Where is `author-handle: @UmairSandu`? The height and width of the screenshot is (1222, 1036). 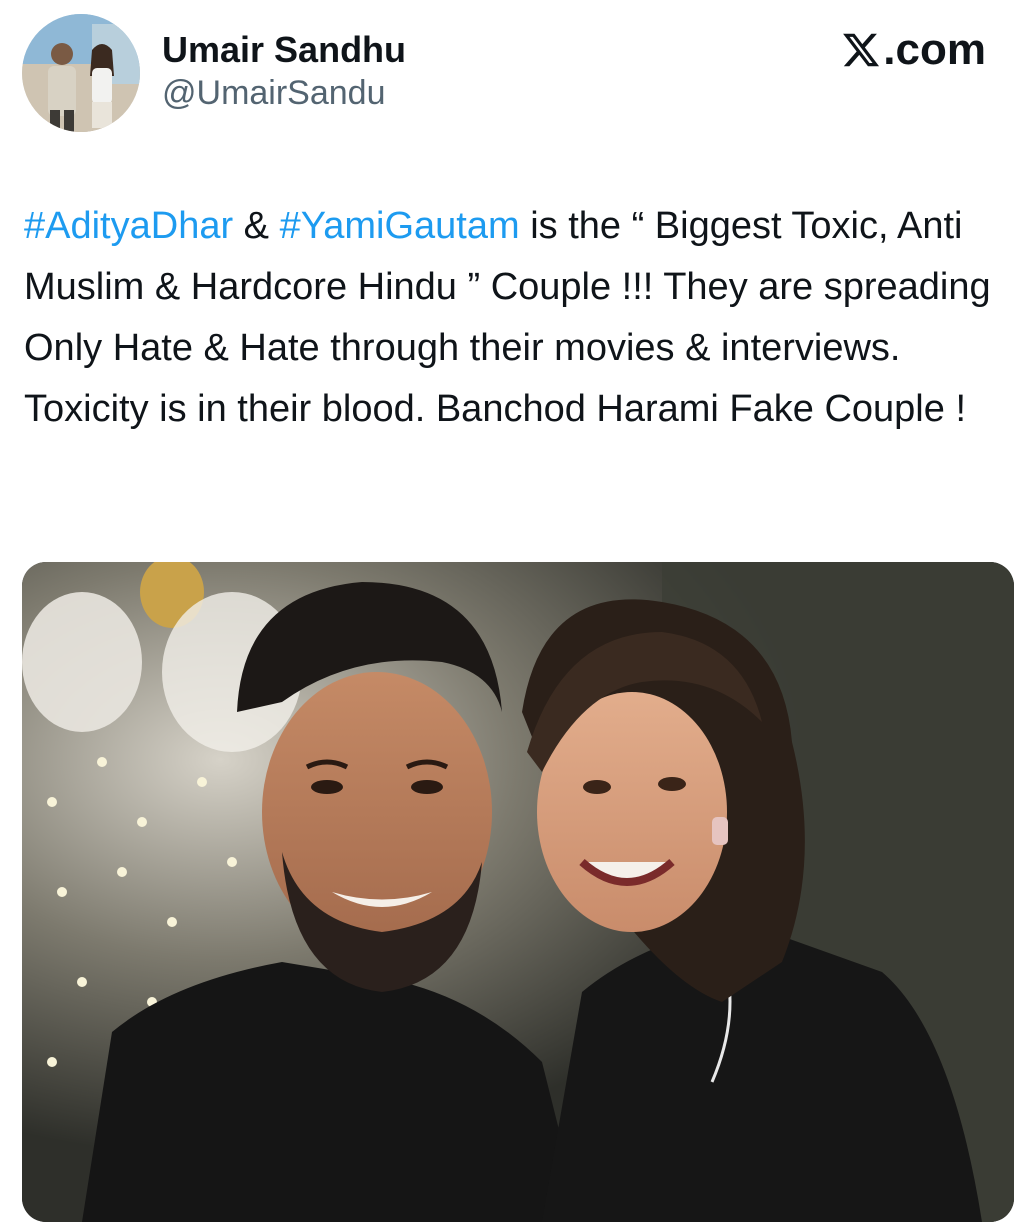
author-handle: @UmairSandu is located at coordinates (284, 93).